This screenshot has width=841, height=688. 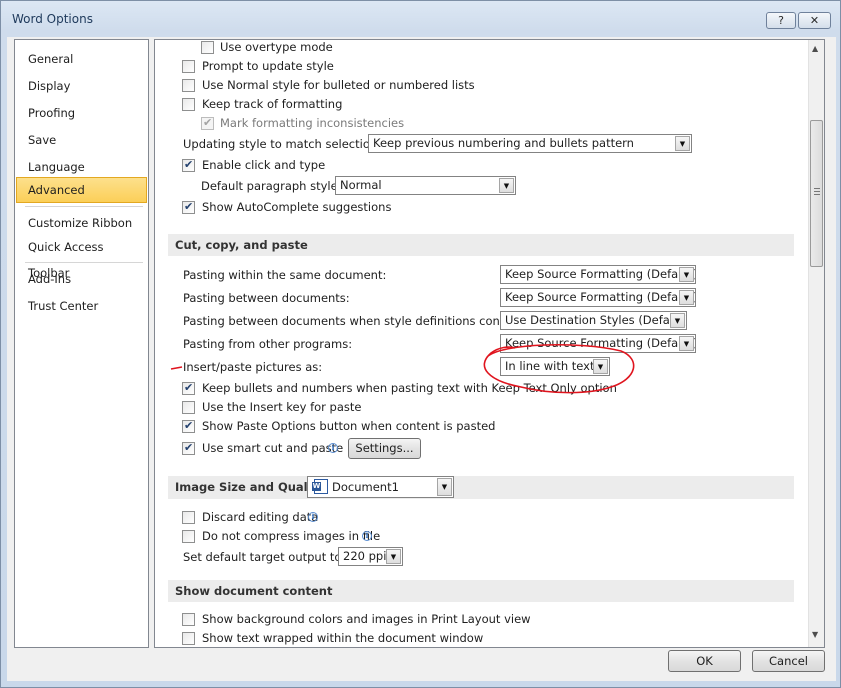 I want to click on nav-item-advanced: Advanced, so click(x=81, y=190).